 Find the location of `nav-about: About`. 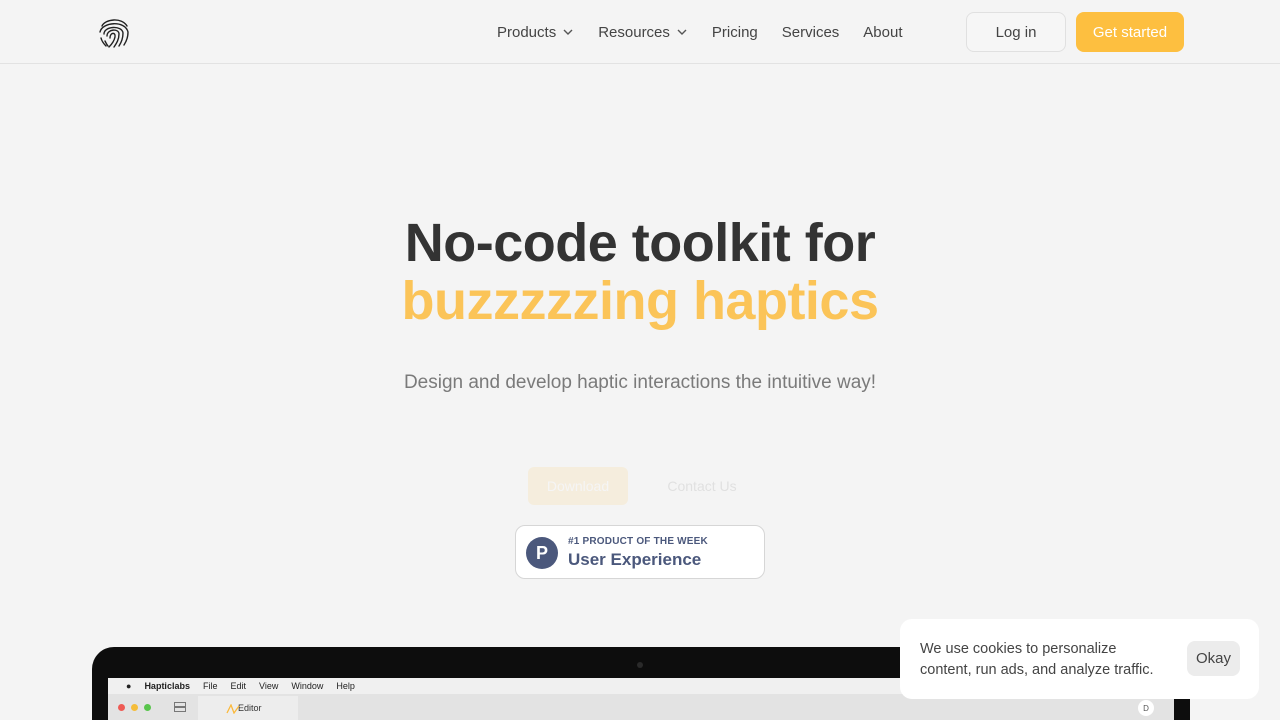

nav-about: About is located at coordinates (882, 32).